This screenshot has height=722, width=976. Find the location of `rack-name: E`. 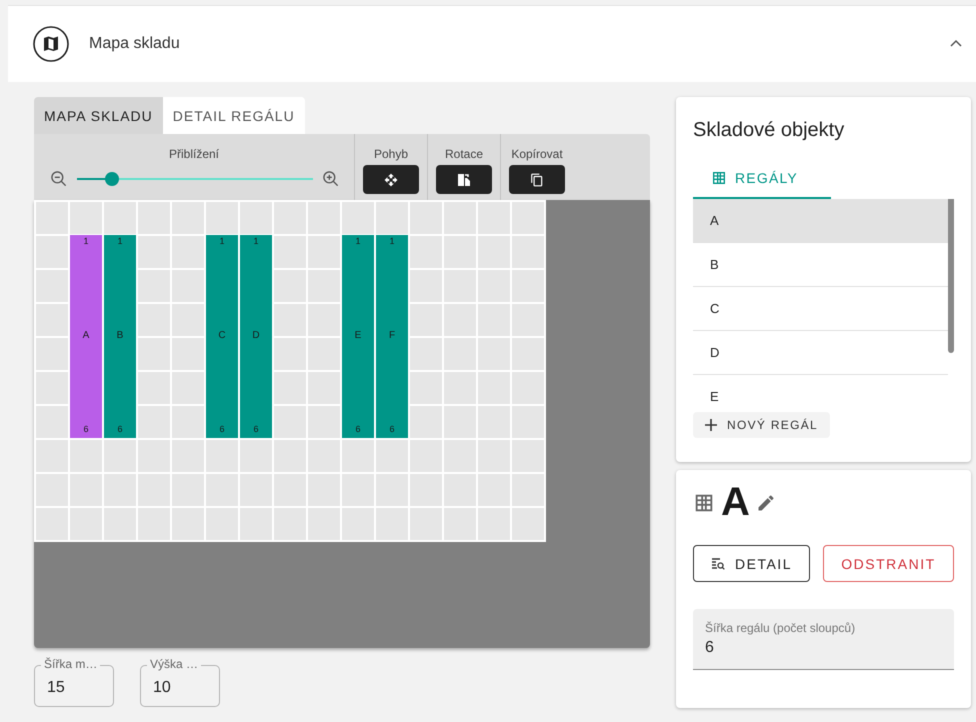

rack-name: E is located at coordinates (358, 335).